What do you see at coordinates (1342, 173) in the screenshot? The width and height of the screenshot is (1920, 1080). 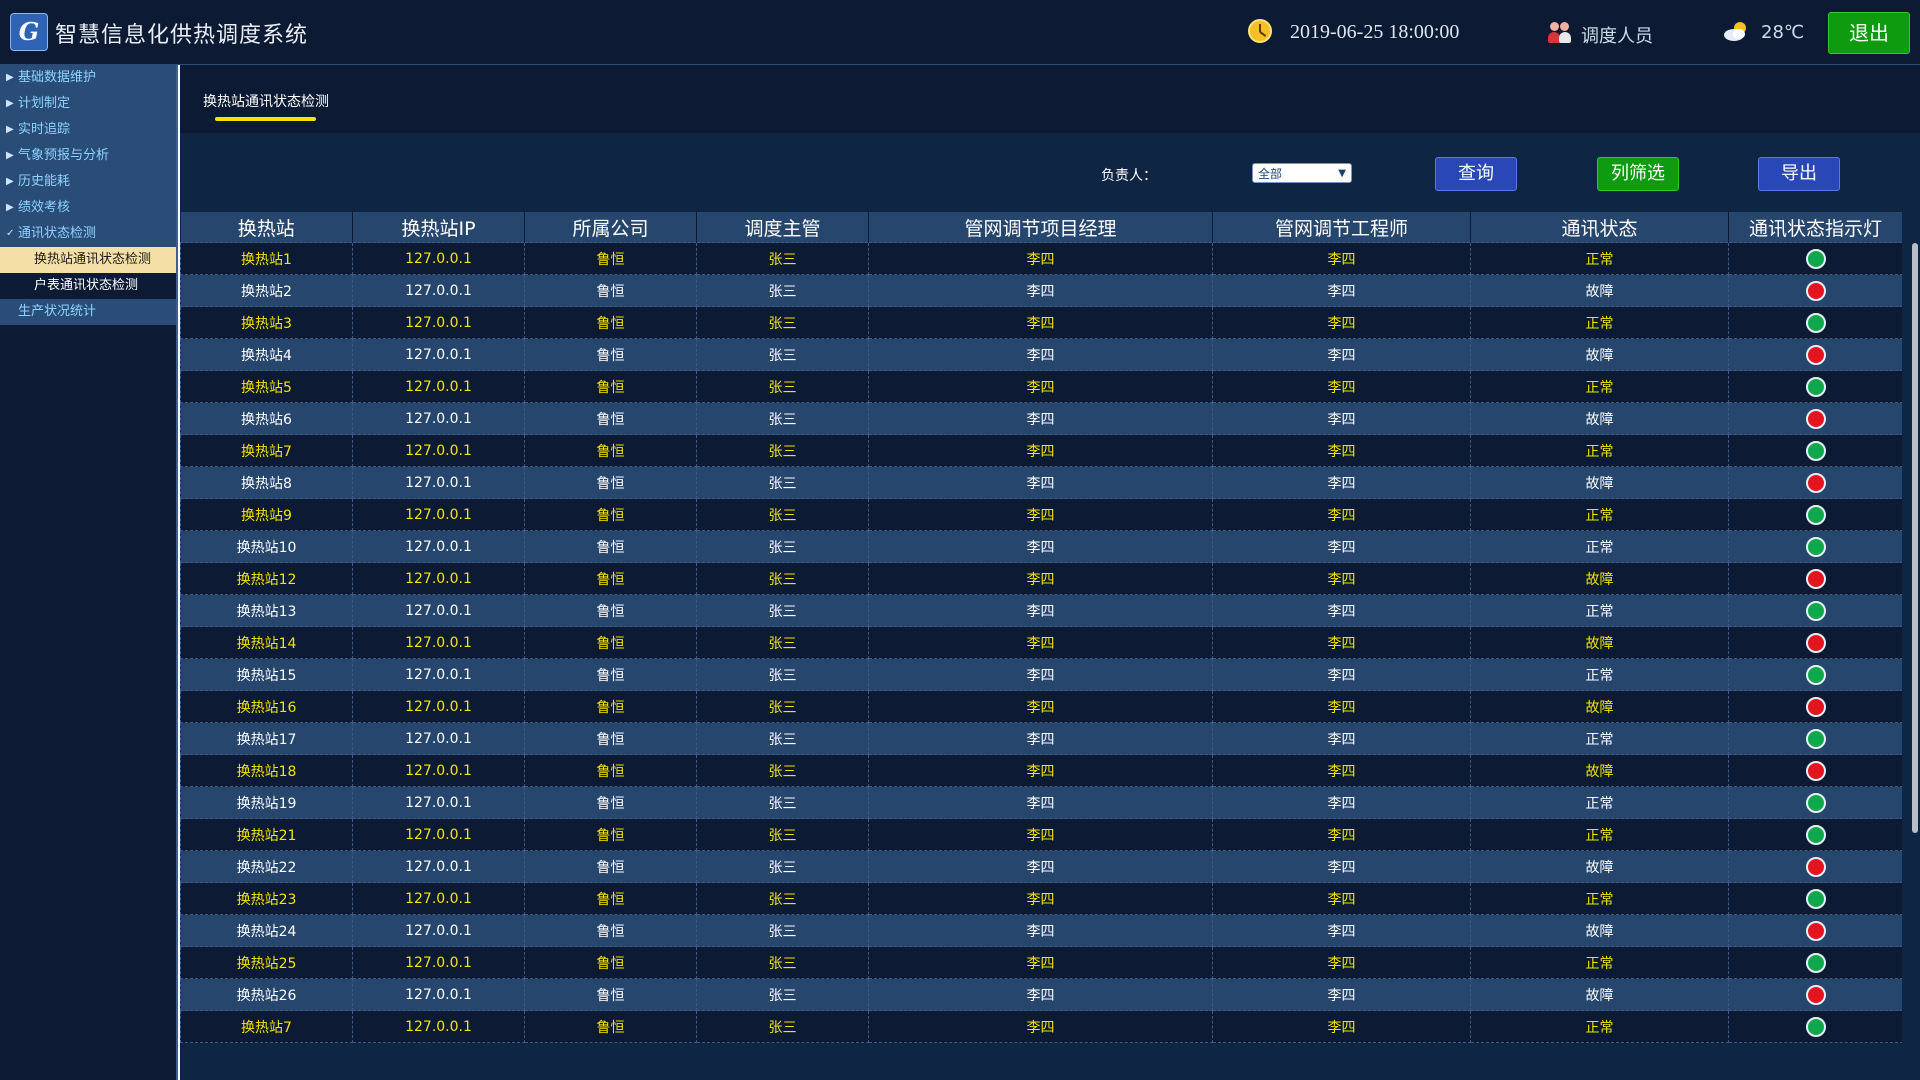 I see `chevron-down-icon: ▼` at bounding box center [1342, 173].